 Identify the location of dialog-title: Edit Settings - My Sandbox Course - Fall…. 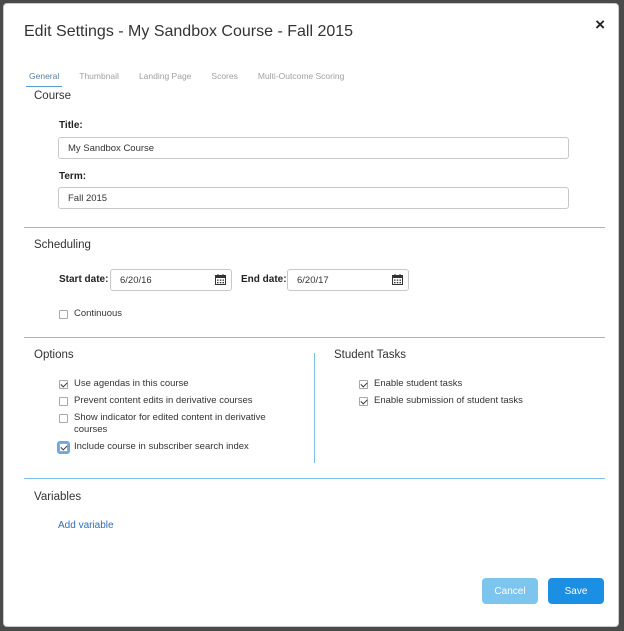
(189, 31).